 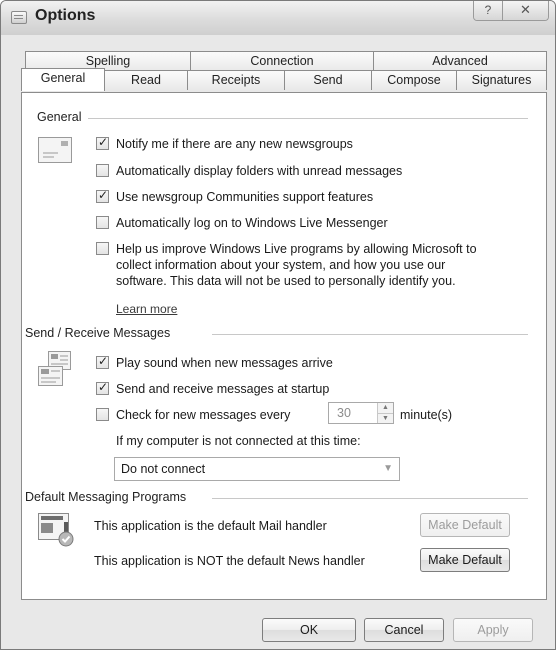 I want to click on spinner-down-icon: ▼, so click(x=385, y=418).